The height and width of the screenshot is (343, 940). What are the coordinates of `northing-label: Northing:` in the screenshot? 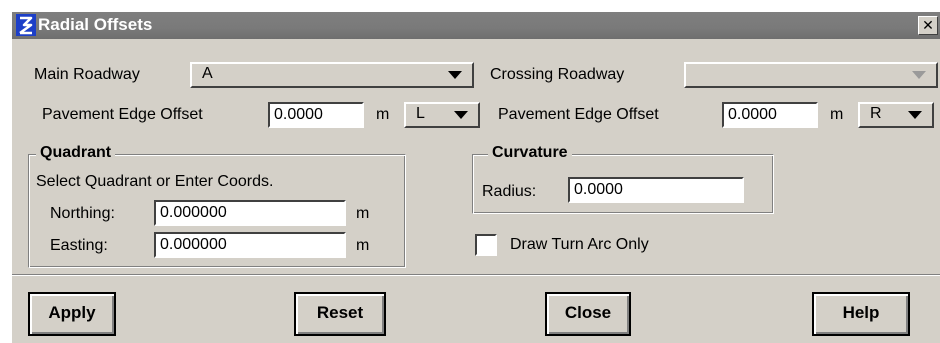 It's located at (82, 213).